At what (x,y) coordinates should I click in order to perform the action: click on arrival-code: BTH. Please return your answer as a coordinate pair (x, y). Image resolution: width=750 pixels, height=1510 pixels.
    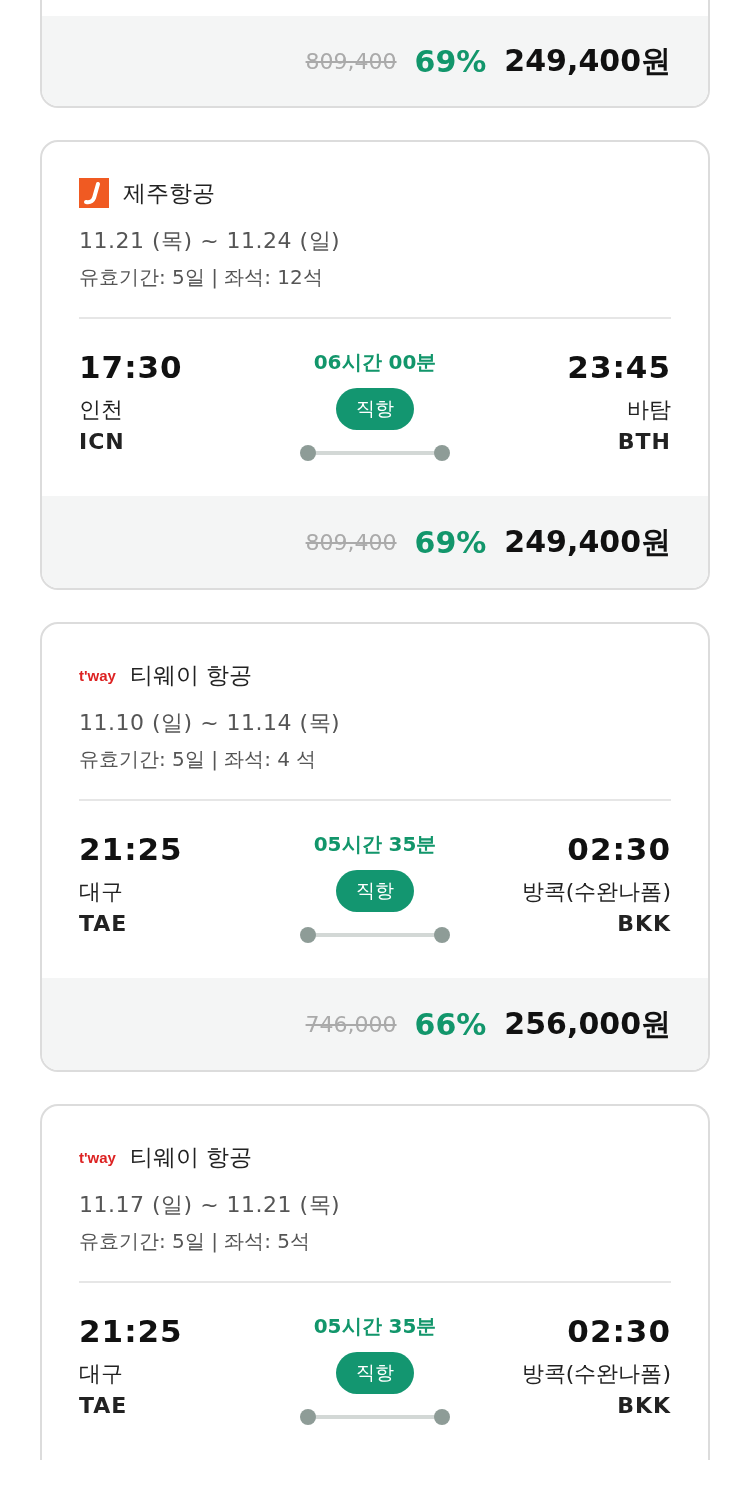
    Looking at the image, I should click on (644, 441).